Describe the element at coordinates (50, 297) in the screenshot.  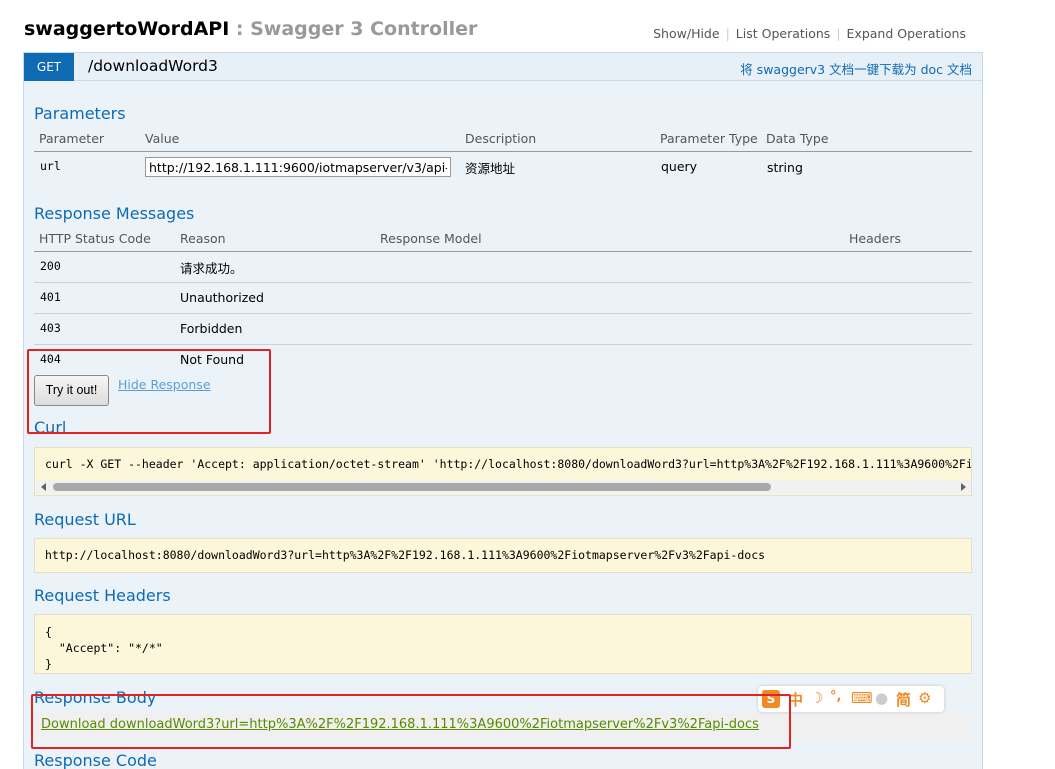
I see `status-code: 401` at that location.